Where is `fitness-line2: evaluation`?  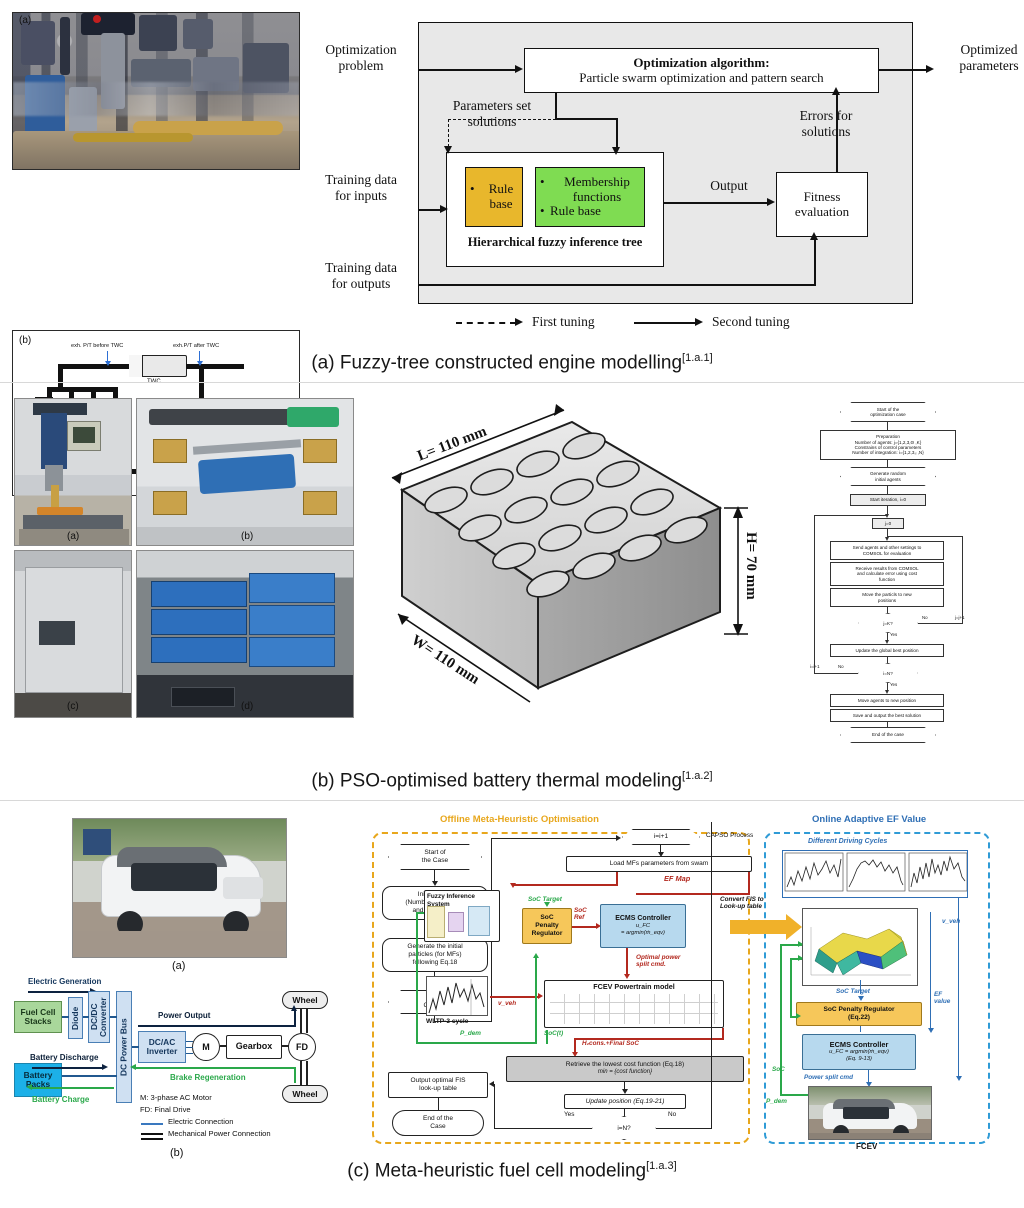
fitness-line2: evaluation is located at coordinates (822, 211).